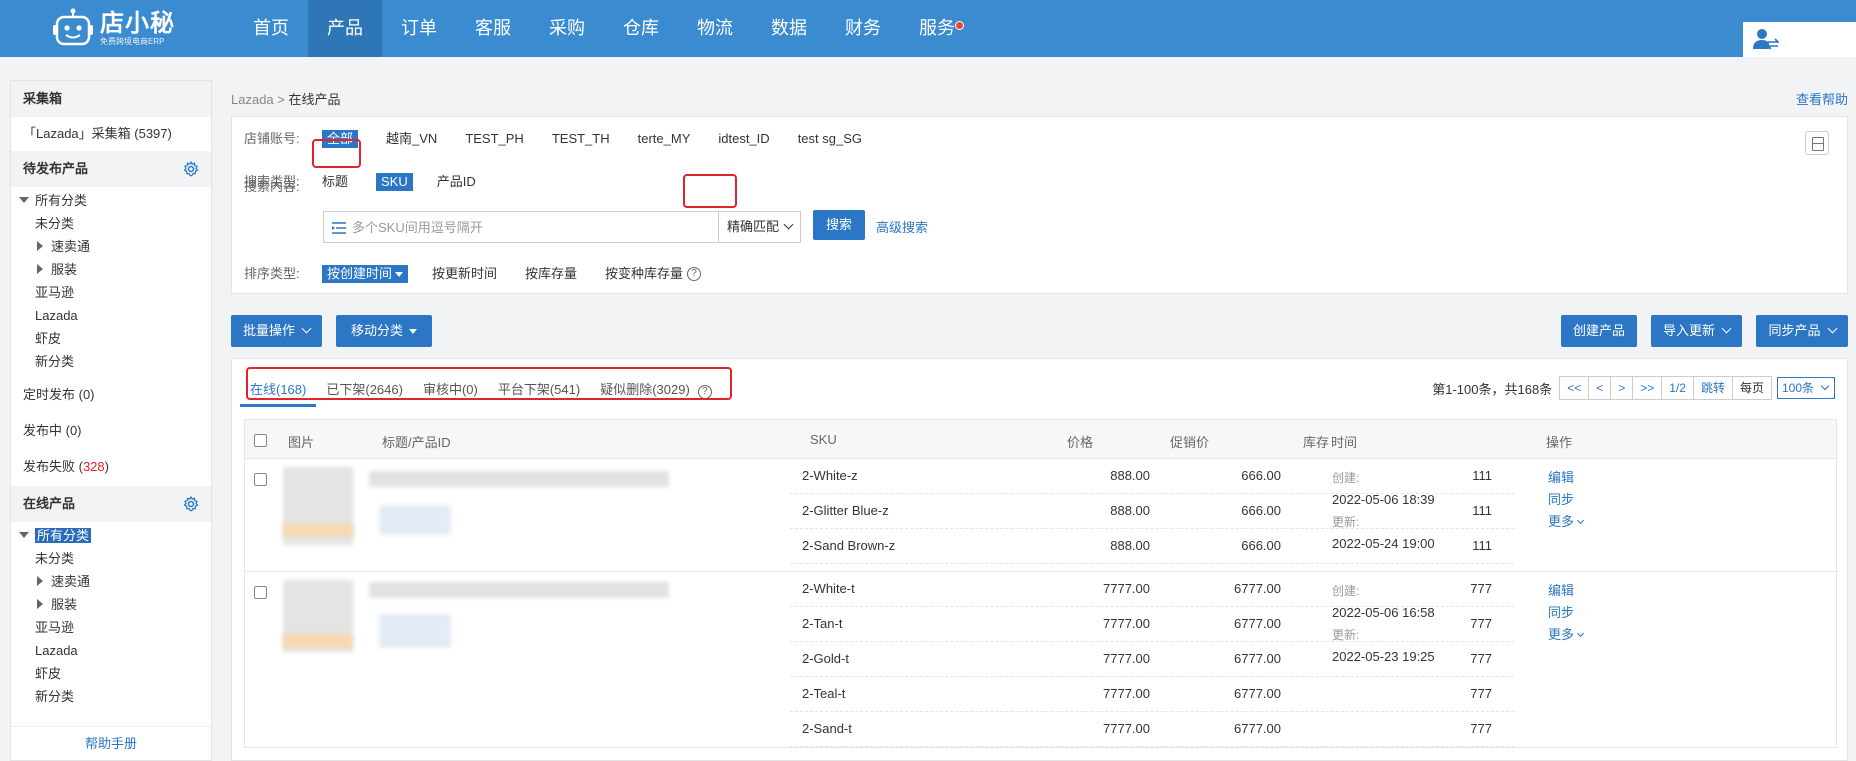  I want to click on updated-time: 2022-05-23 19:25, so click(1383, 656).